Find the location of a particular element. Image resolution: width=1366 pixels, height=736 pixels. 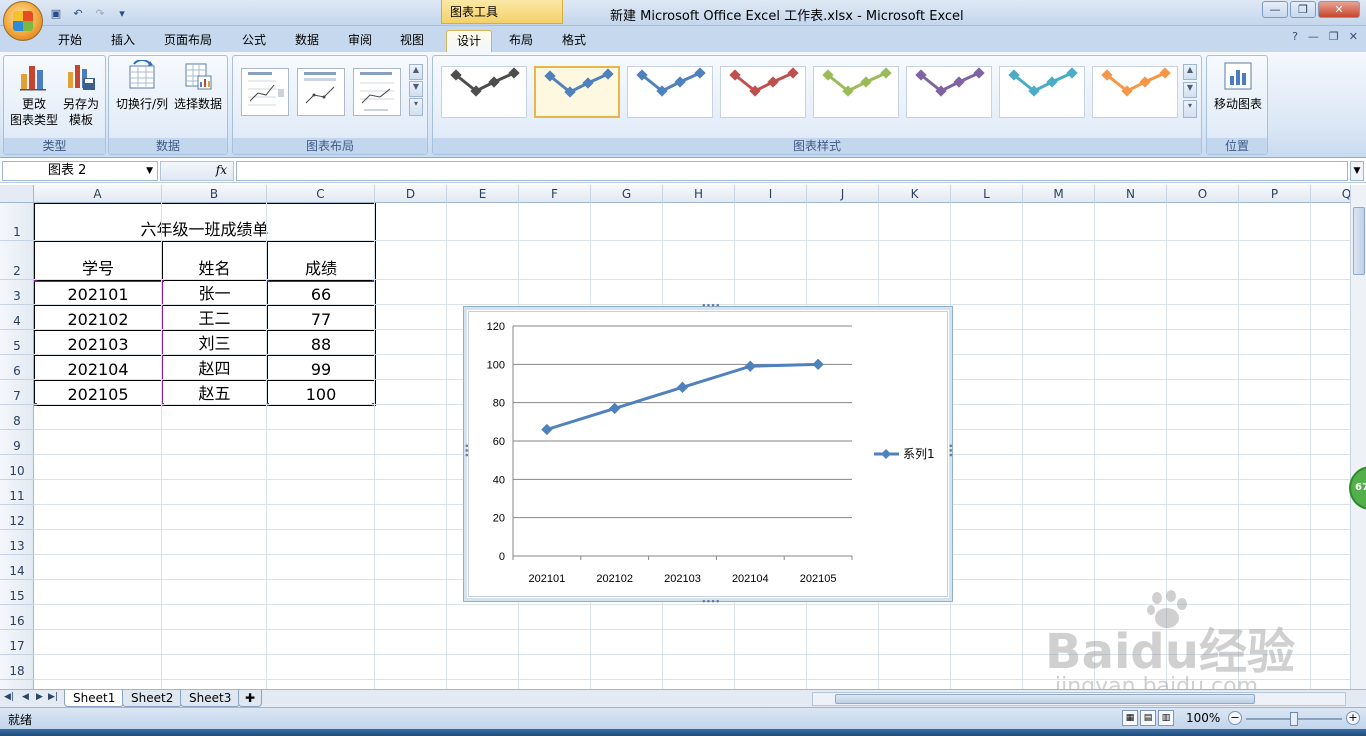

column-header-j: J is located at coordinates (843, 194).